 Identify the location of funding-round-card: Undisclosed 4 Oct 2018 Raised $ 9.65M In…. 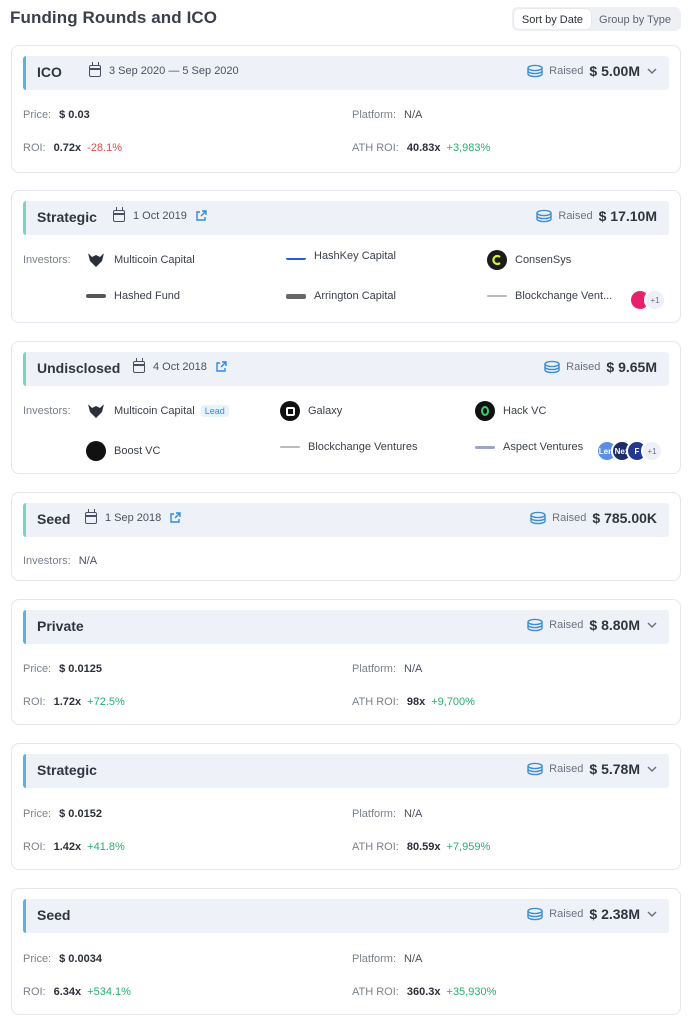
(346, 407).